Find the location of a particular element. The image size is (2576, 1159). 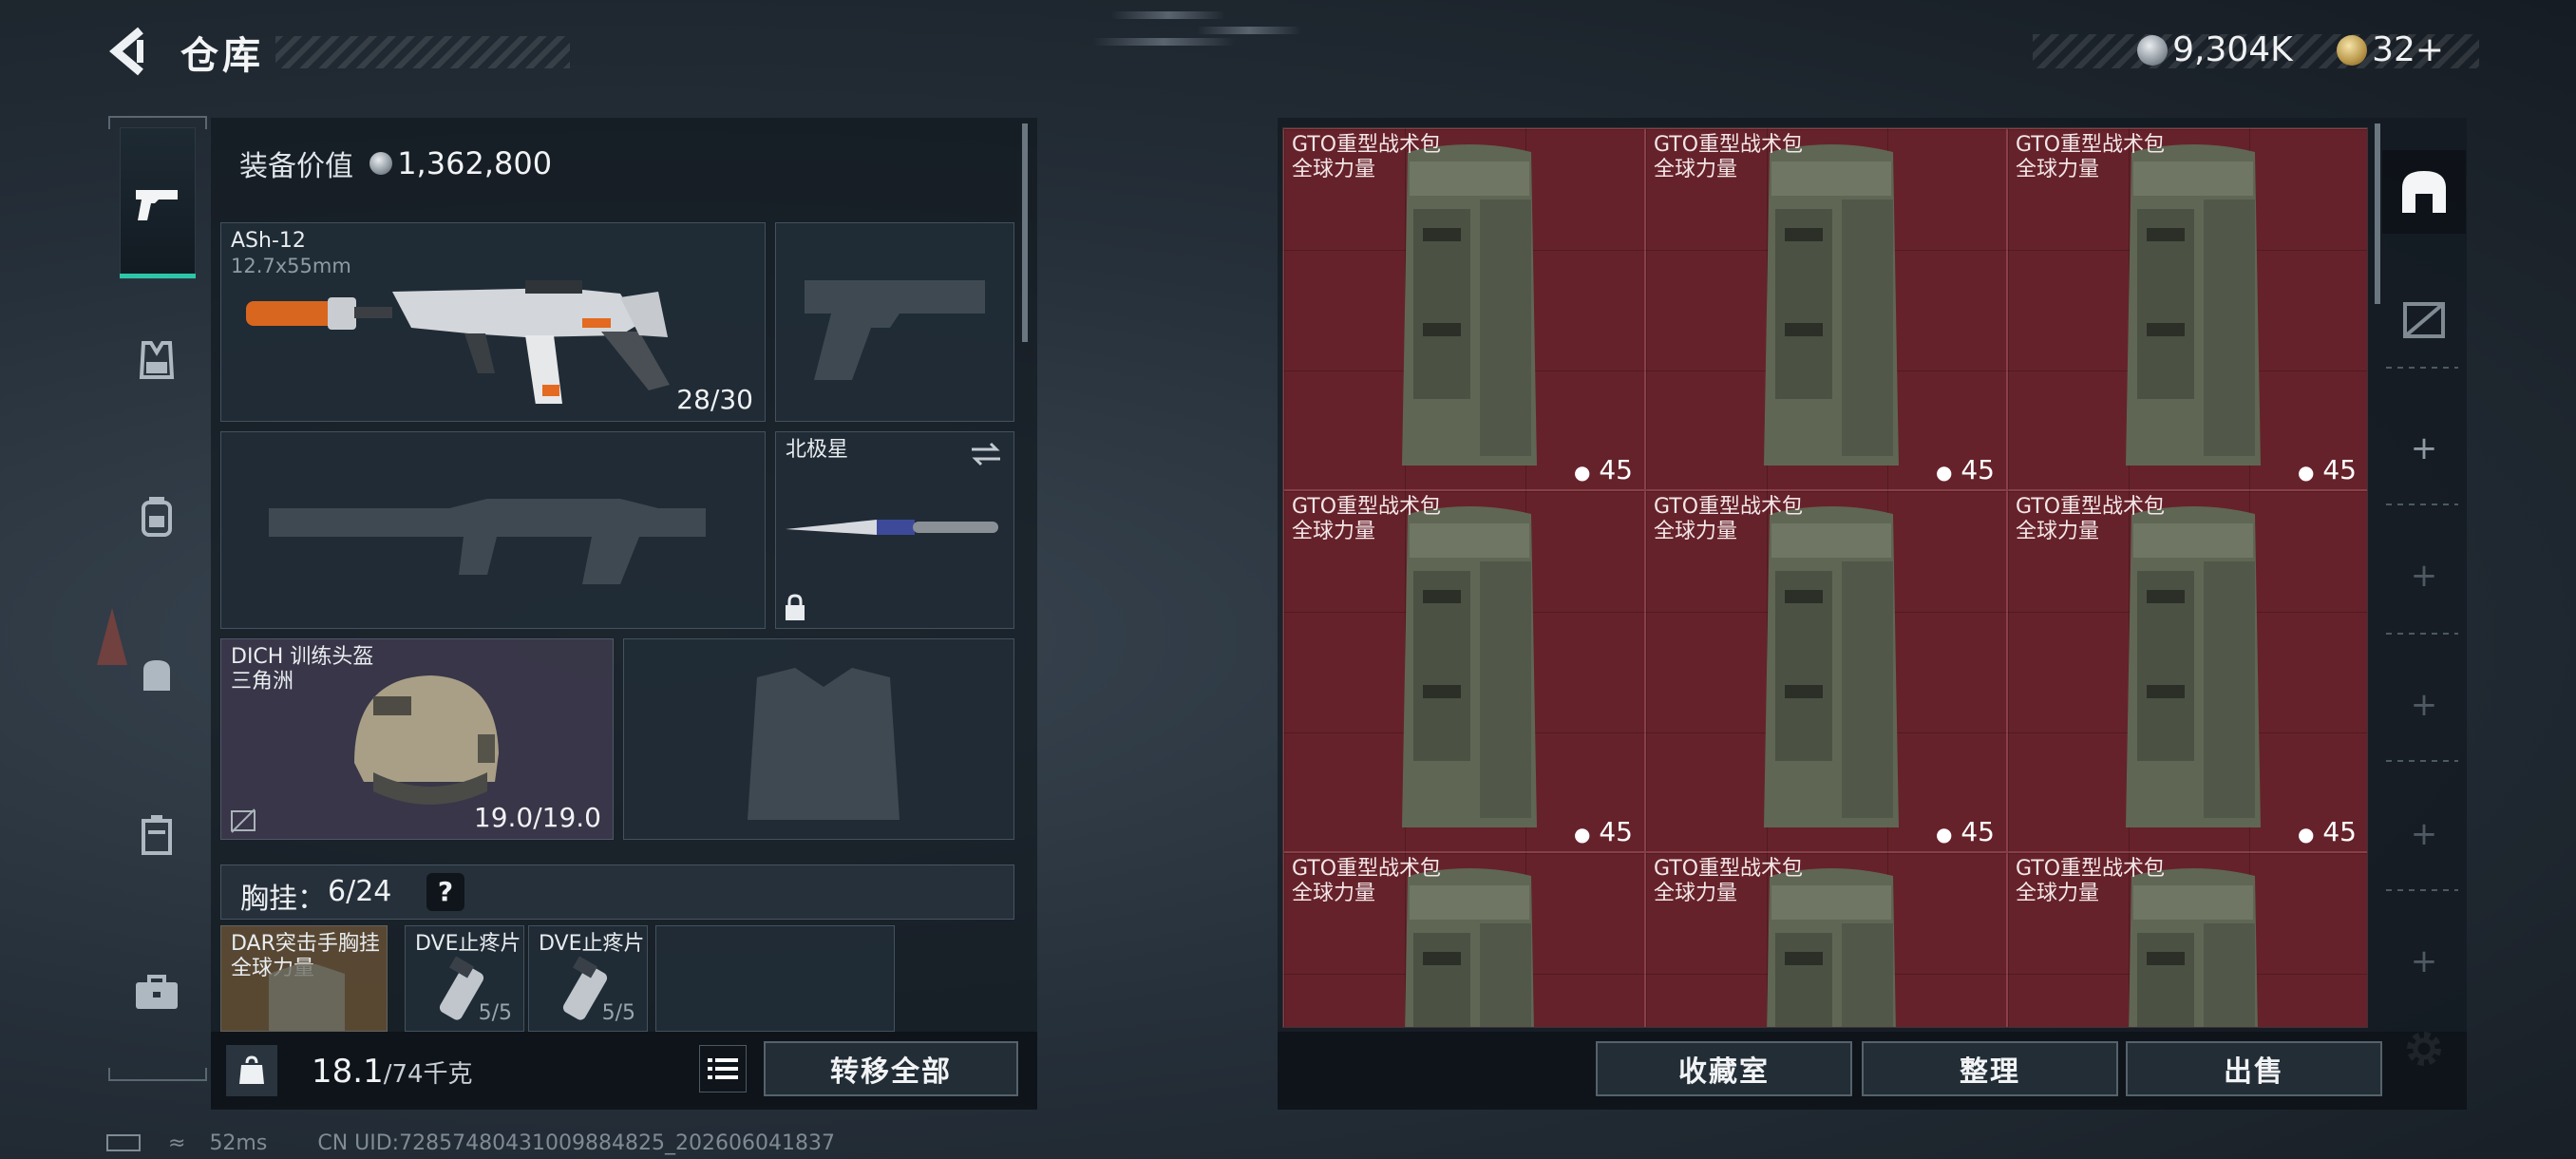

painkiller-uses: 5/5 is located at coordinates (495, 1013).